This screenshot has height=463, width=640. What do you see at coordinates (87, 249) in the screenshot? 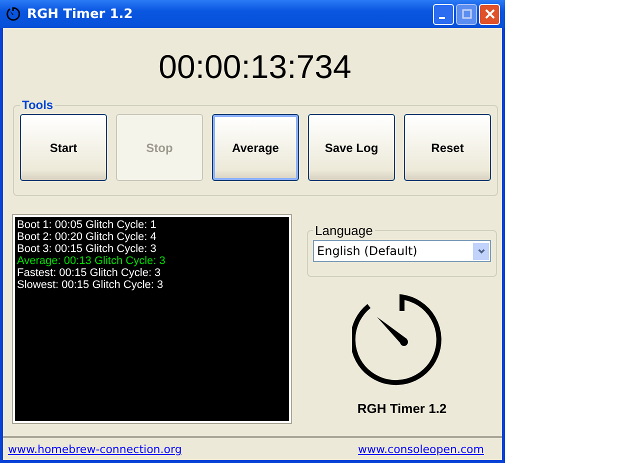
I see `log-line: Boot 3: 00:15 Glitch Cycle: 3` at bounding box center [87, 249].